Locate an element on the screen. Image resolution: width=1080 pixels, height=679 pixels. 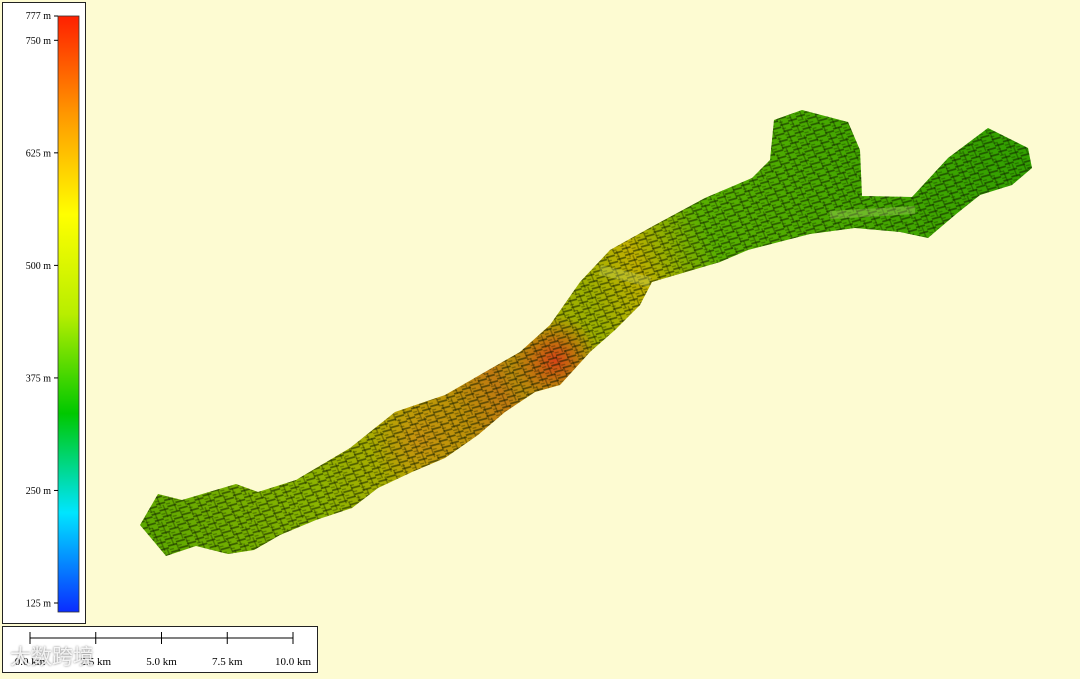
scale-bar: 0.0 km 2.5 km 5.0 km 7.5 km 10.0 km is located at coordinates (160, 649).